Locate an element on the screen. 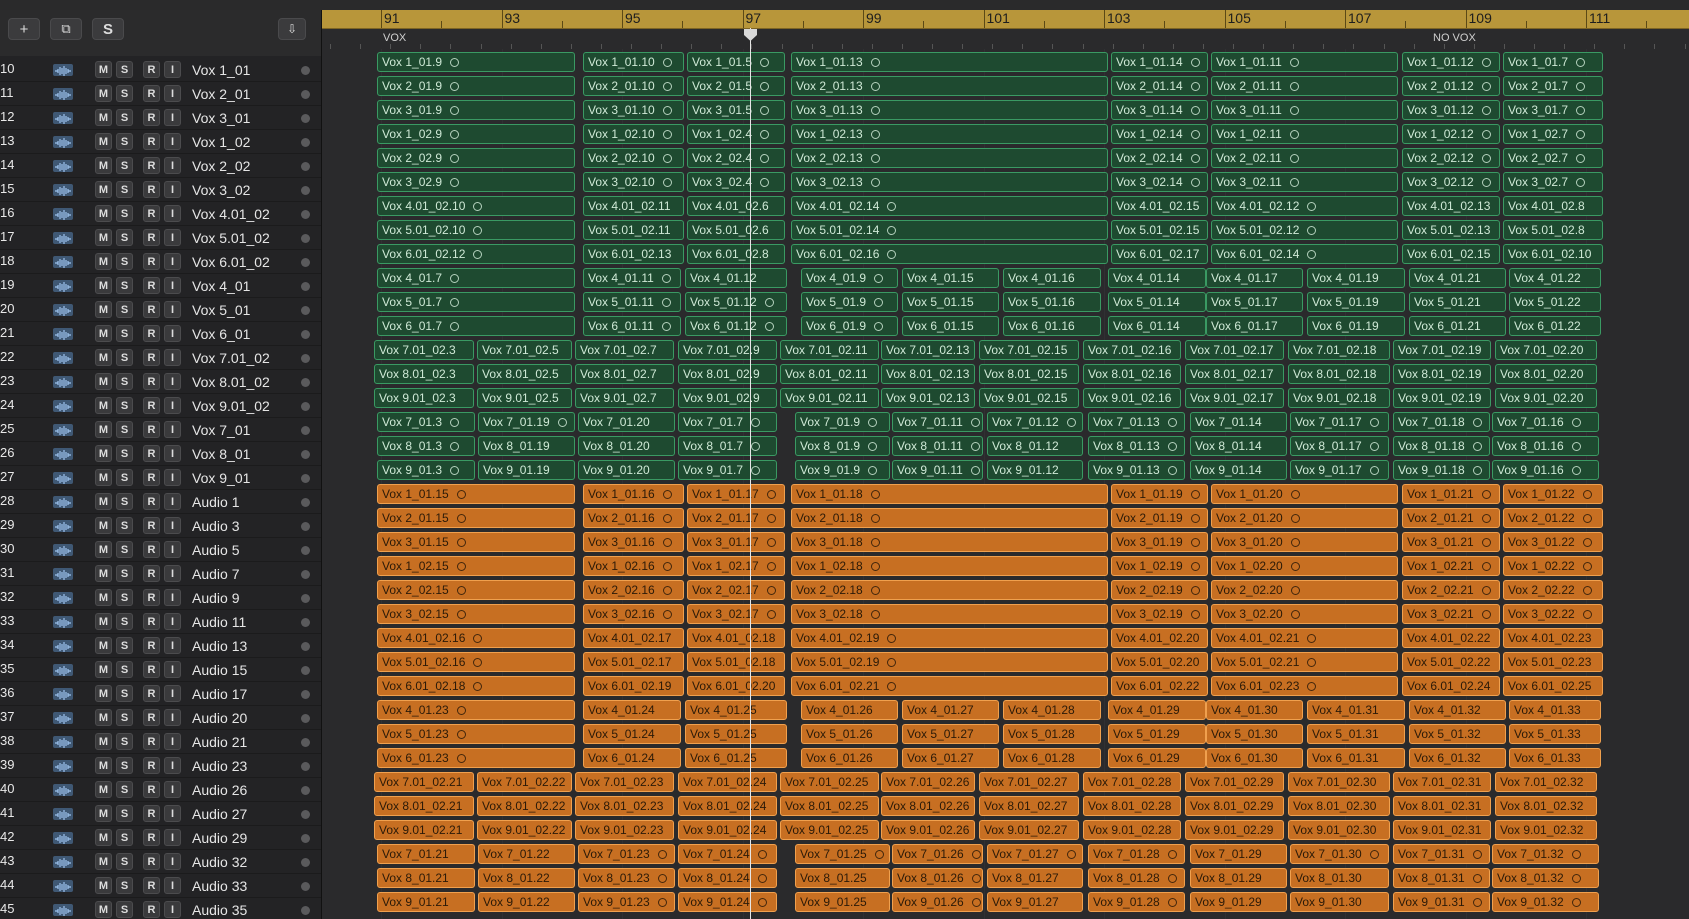 This screenshot has height=919, width=1689. track-name: Vox 3_02 is located at coordinates (221, 190).